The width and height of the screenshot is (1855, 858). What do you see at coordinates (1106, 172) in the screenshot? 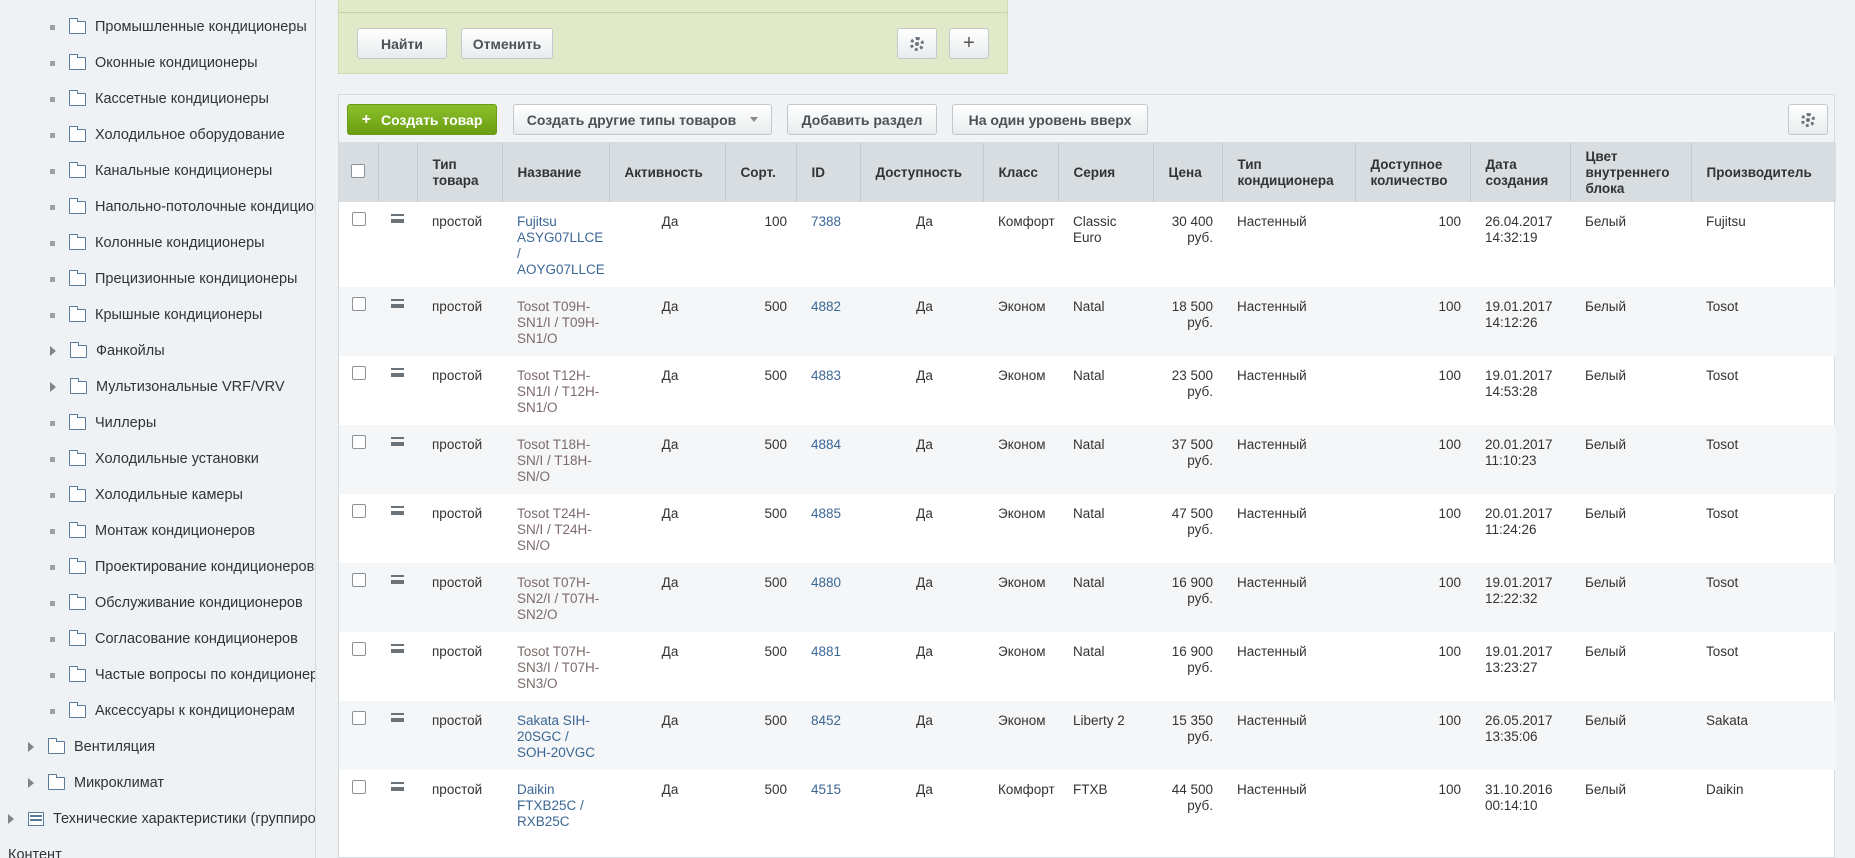
I see `column-header-series: Серия` at bounding box center [1106, 172].